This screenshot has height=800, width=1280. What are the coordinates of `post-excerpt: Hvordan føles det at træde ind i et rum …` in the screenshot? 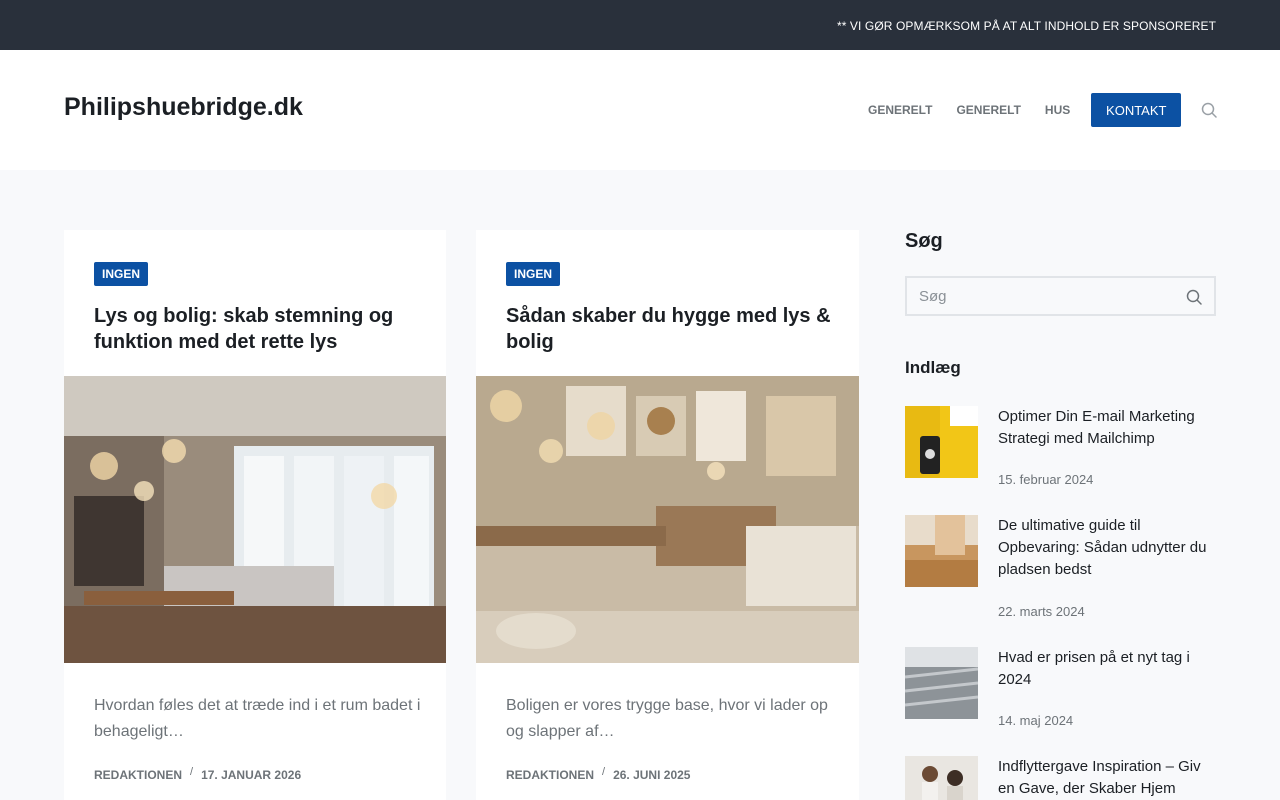 It's located at (257, 718).